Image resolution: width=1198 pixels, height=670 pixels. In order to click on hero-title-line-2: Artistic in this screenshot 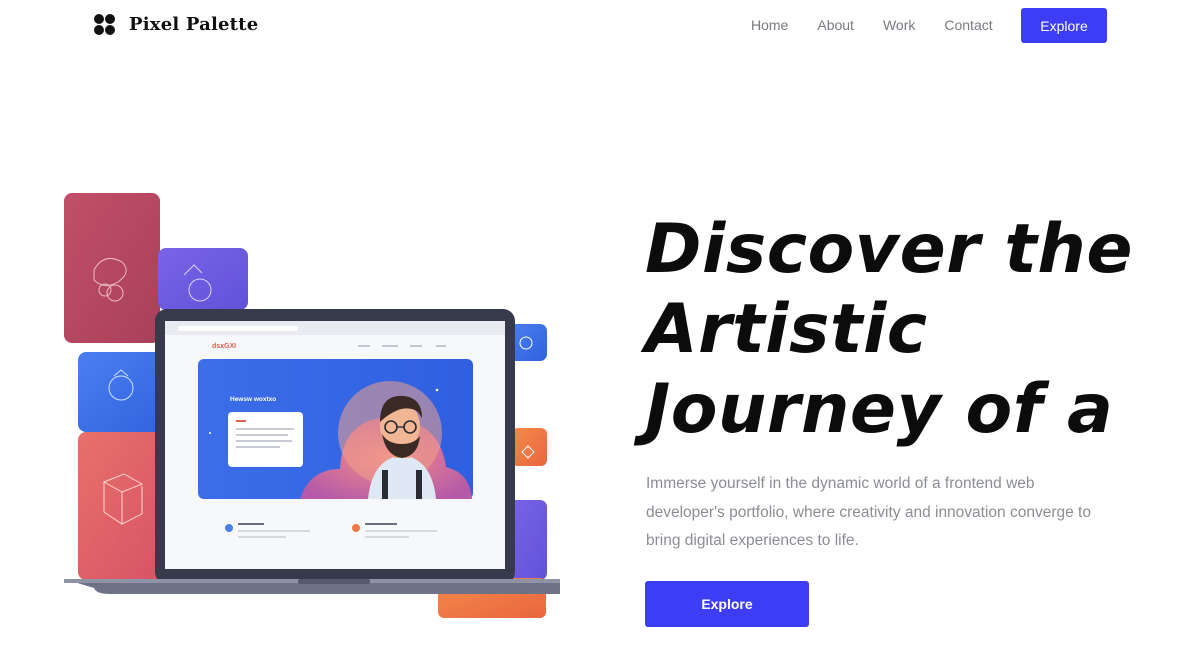, I will do `click(786, 329)`.